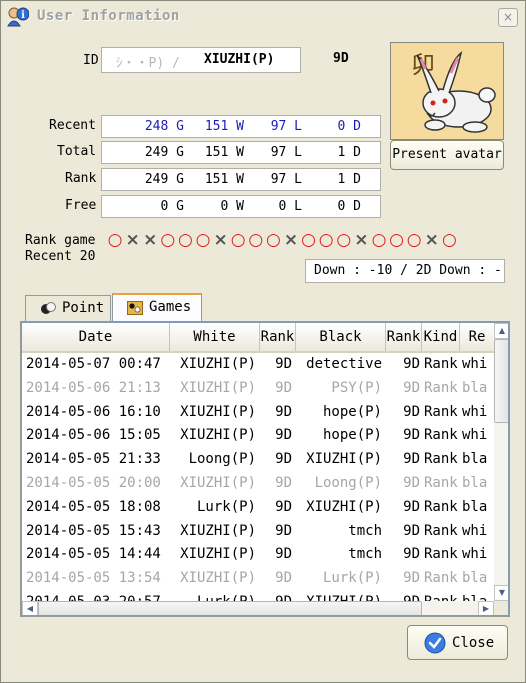 The width and height of the screenshot is (526, 683). Describe the element at coordinates (501, 608) in the screenshot. I see `scroll-corner` at that location.